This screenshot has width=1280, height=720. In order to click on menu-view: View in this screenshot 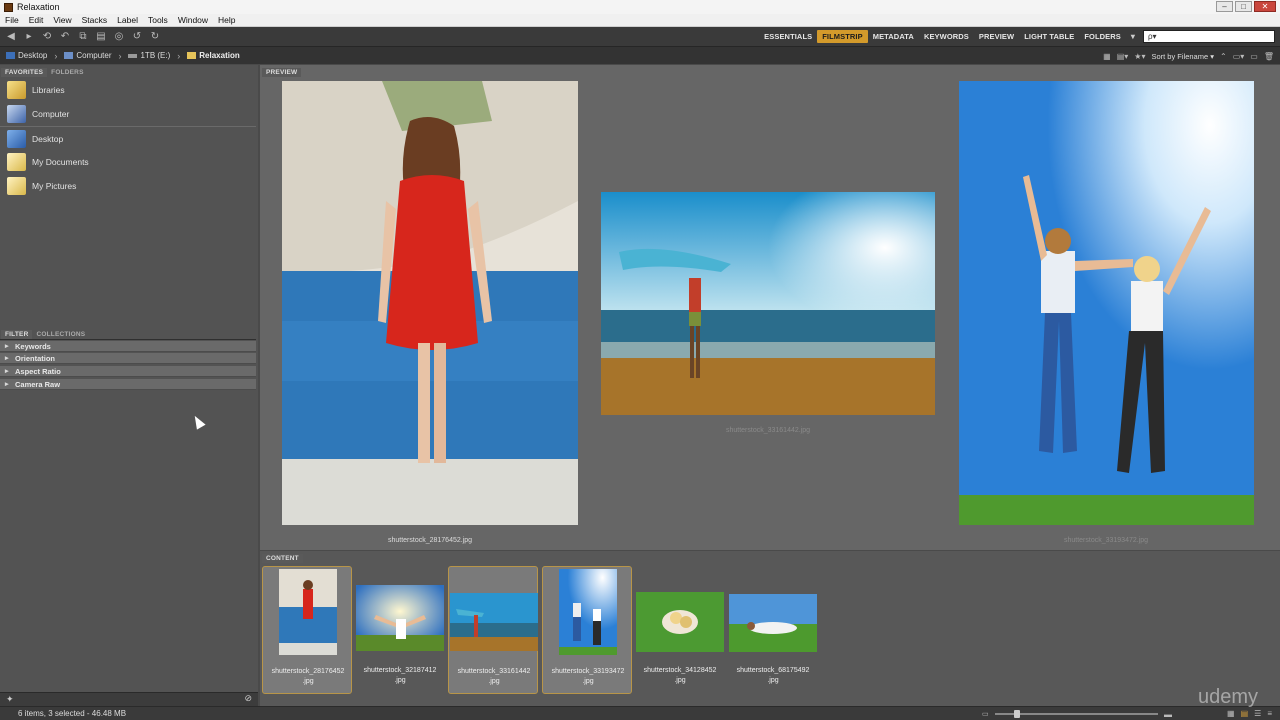, I will do `click(62, 20)`.